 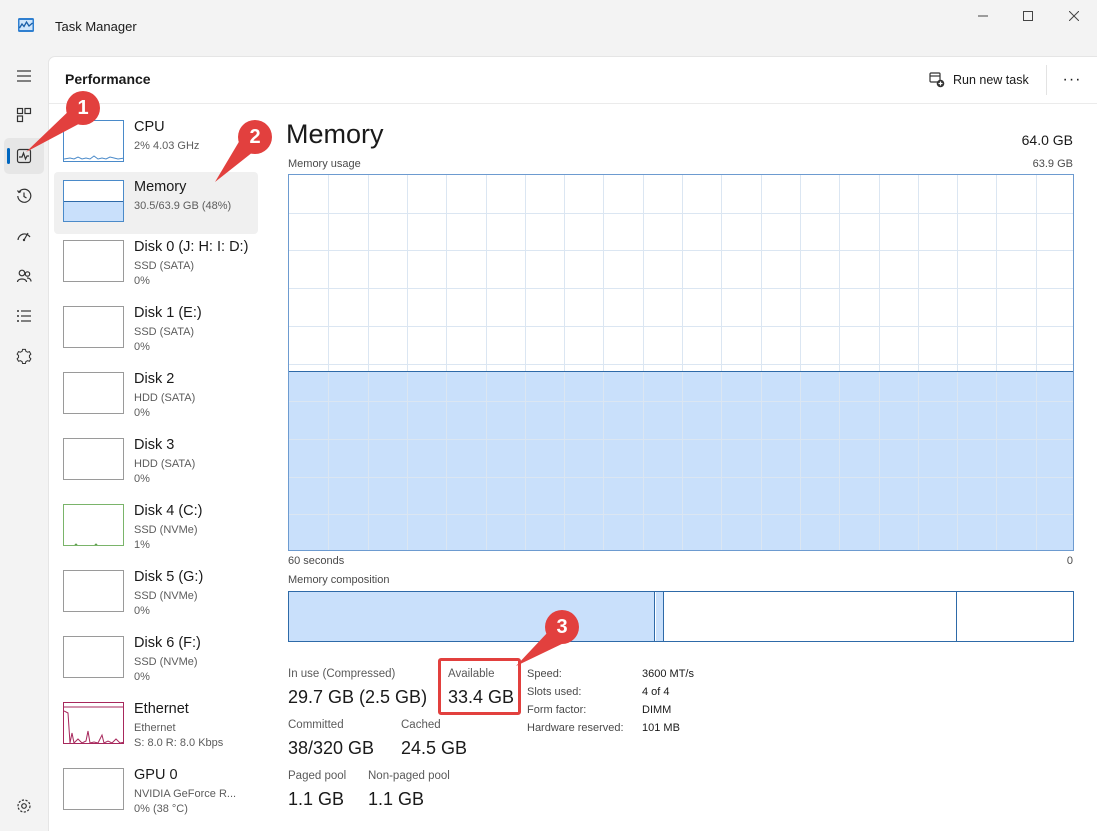 I want to click on callout-1: 1, so click(x=83, y=108).